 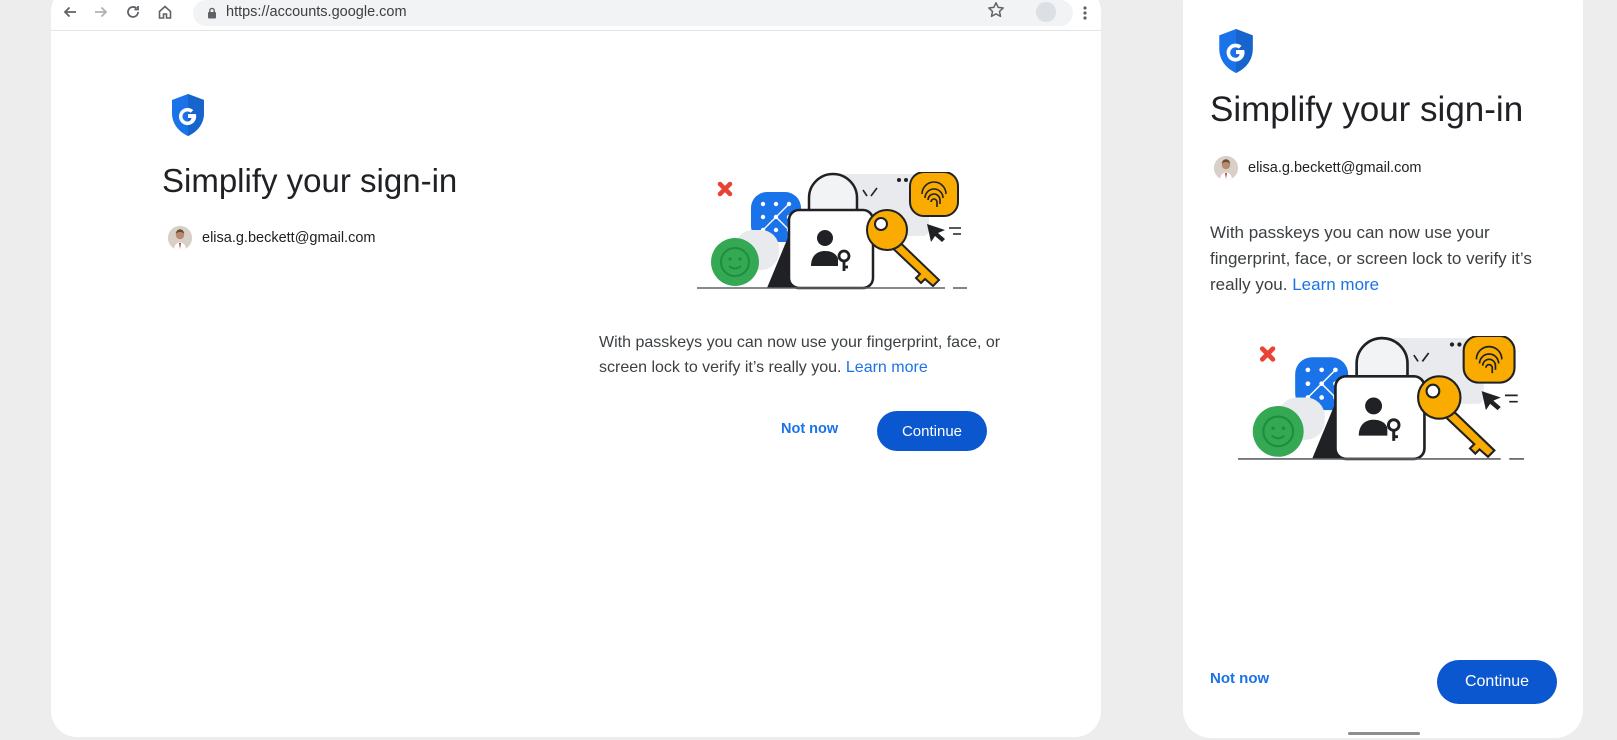 I want to click on home-icon, so click(x=165, y=12).